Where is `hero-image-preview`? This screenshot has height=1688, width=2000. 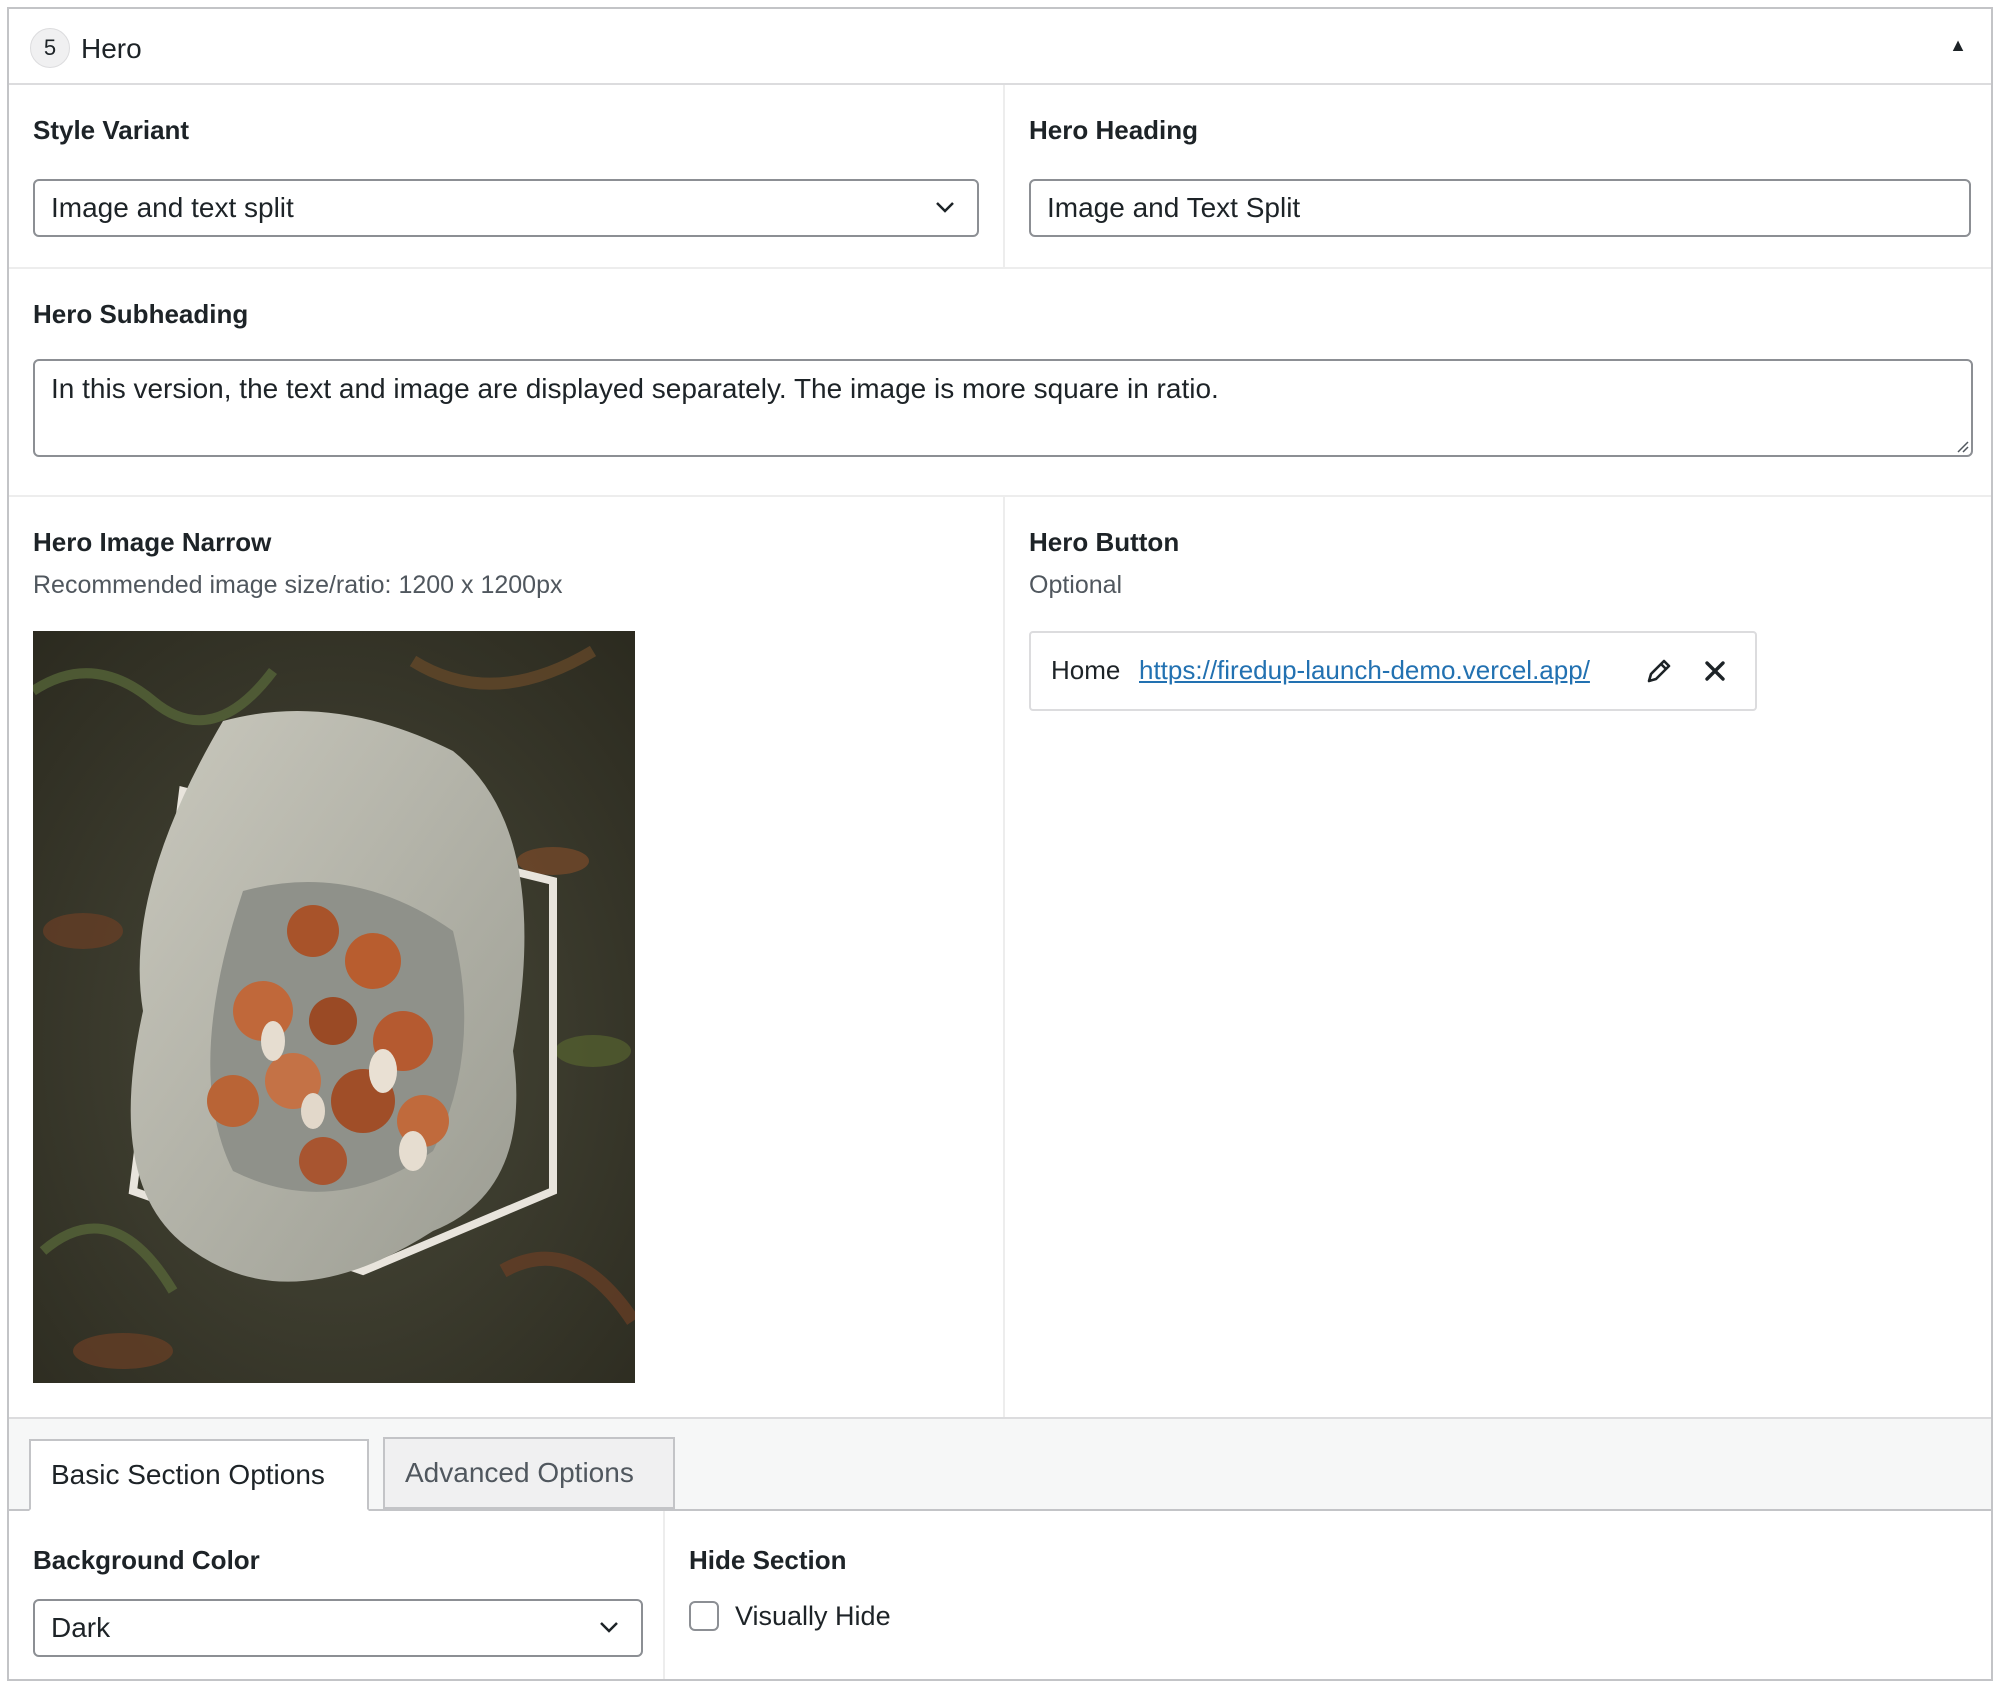
hero-image-preview is located at coordinates (334, 1007).